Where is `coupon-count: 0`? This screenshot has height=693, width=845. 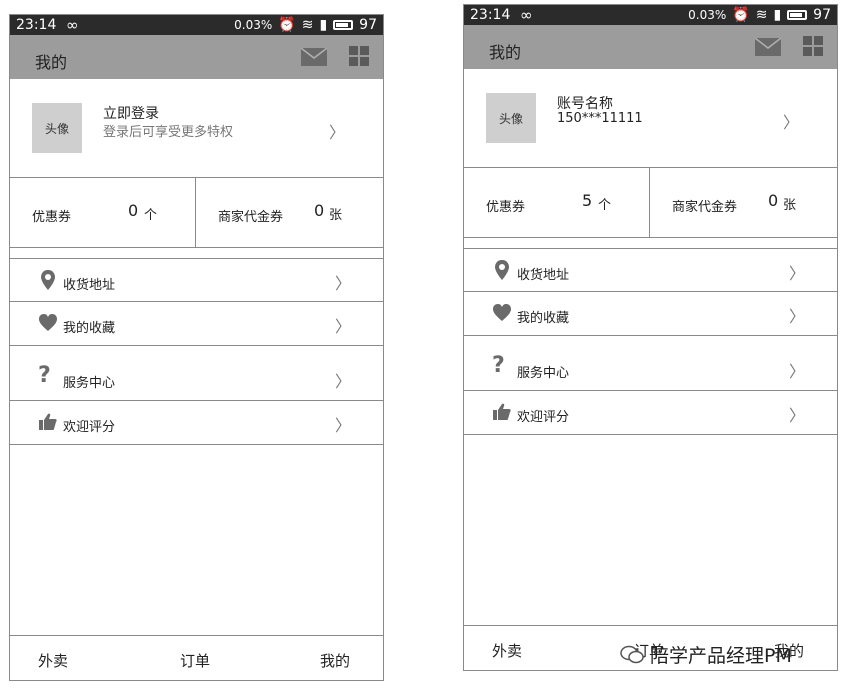 coupon-count: 0 is located at coordinates (133, 210).